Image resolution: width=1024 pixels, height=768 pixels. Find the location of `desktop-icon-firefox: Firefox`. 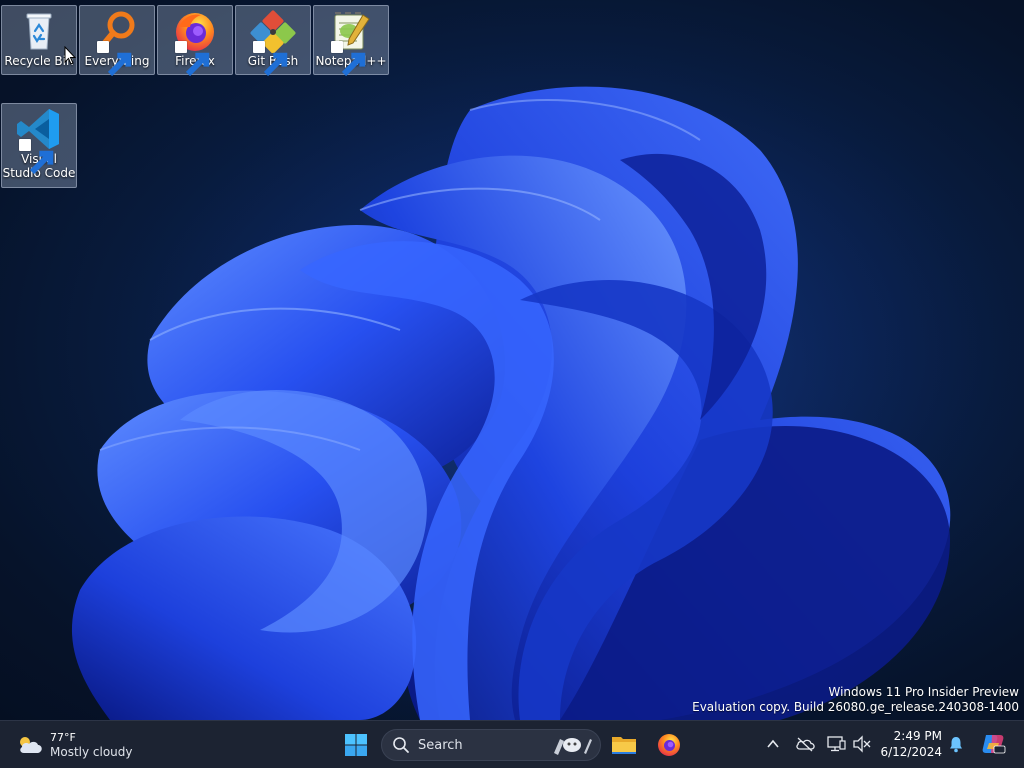

desktop-icon-firefox: Firefox is located at coordinates (195, 41).